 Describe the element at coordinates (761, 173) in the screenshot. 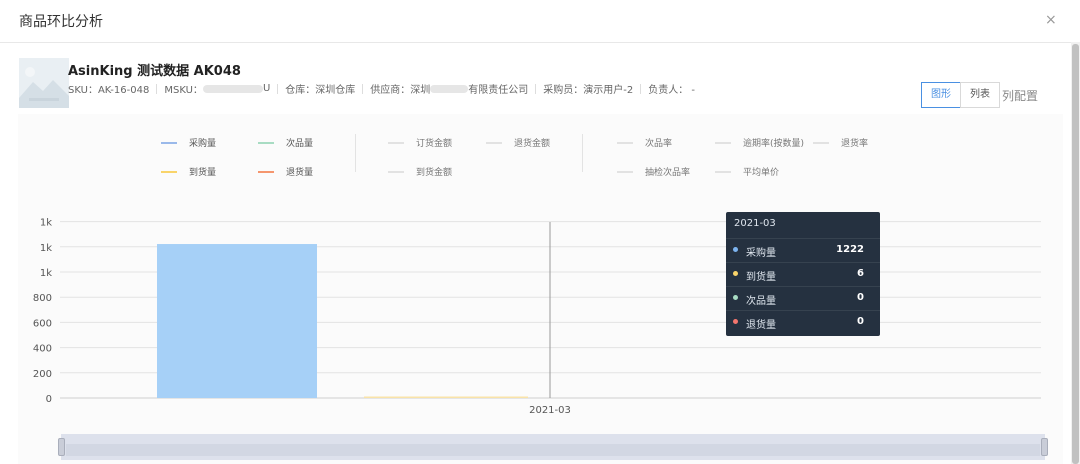

I see `legend-label: 平均单价` at that location.